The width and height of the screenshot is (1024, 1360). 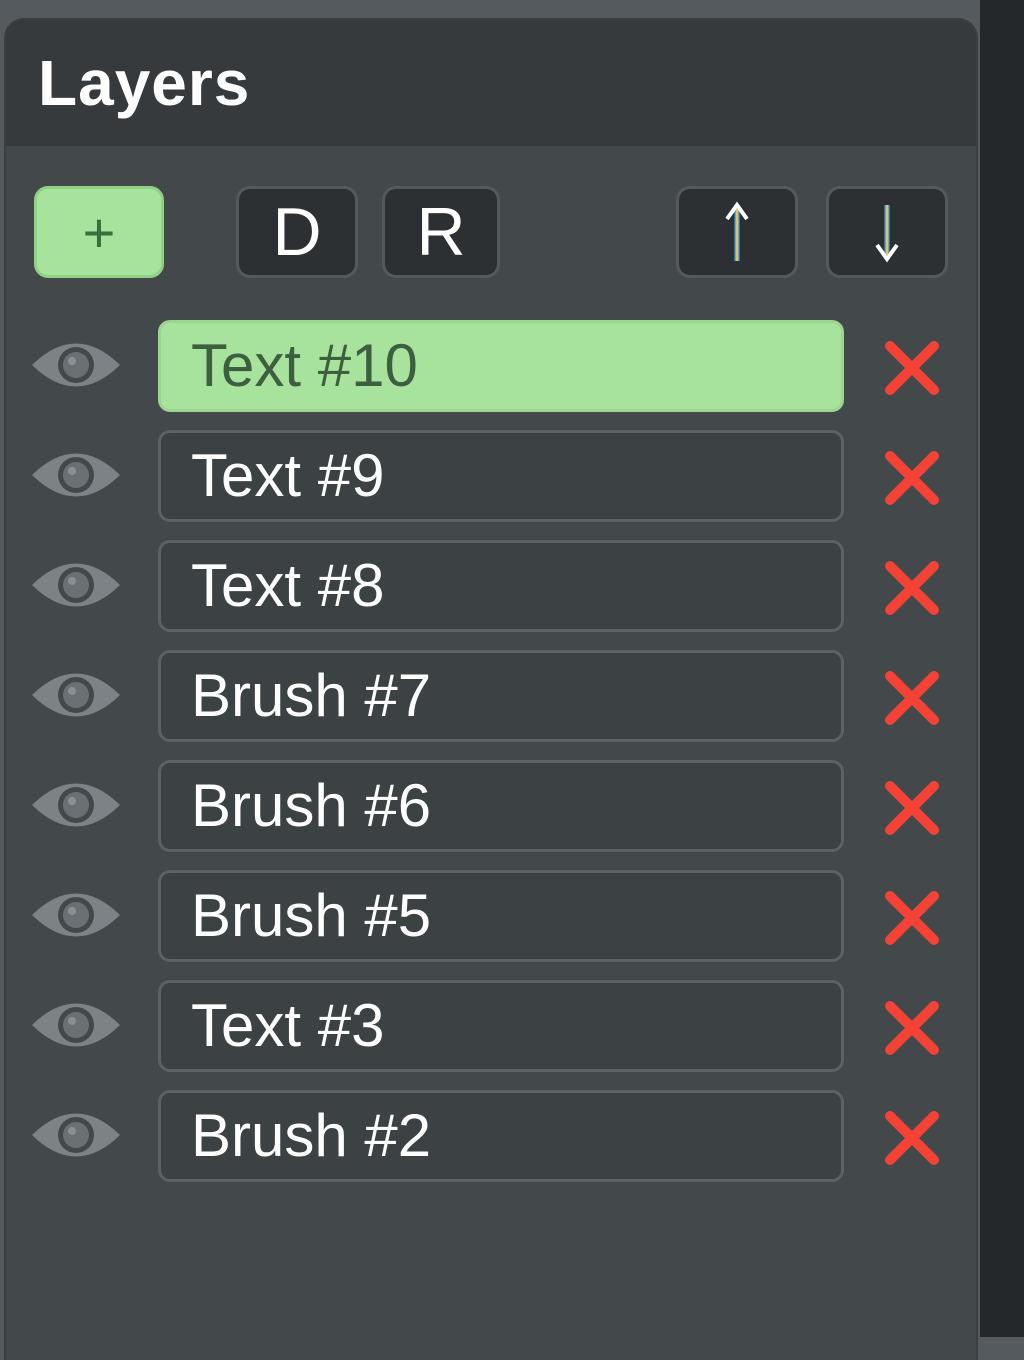 What do you see at coordinates (501, 476) in the screenshot?
I see `layer-name-button: Text #9` at bounding box center [501, 476].